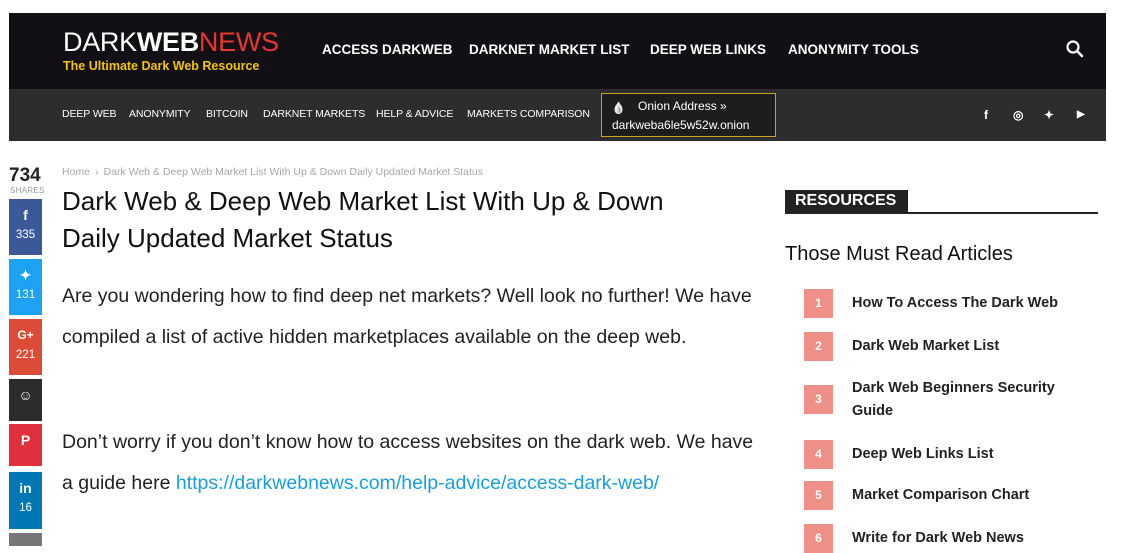 The width and height of the screenshot is (1132, 553). What do you see at coordinates (25, 295) in the screenshot?
I see `share-twitter-count: 131` at bounding box center [25, 295].